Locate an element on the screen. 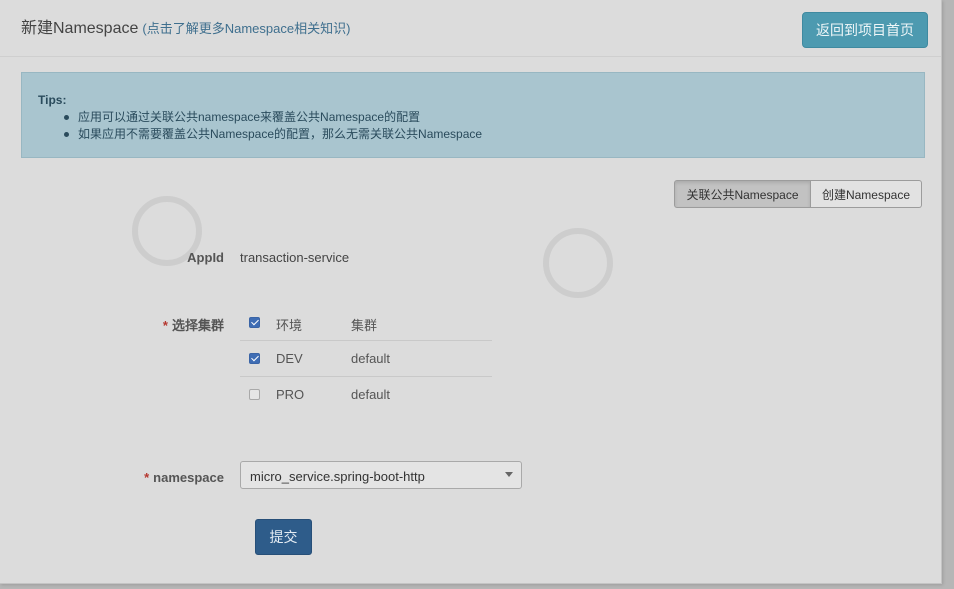 This screenshot has height=589, width=954. learn-more-link: (点击了解更多Namespace相关知识) is located at coordinates (246, 28).